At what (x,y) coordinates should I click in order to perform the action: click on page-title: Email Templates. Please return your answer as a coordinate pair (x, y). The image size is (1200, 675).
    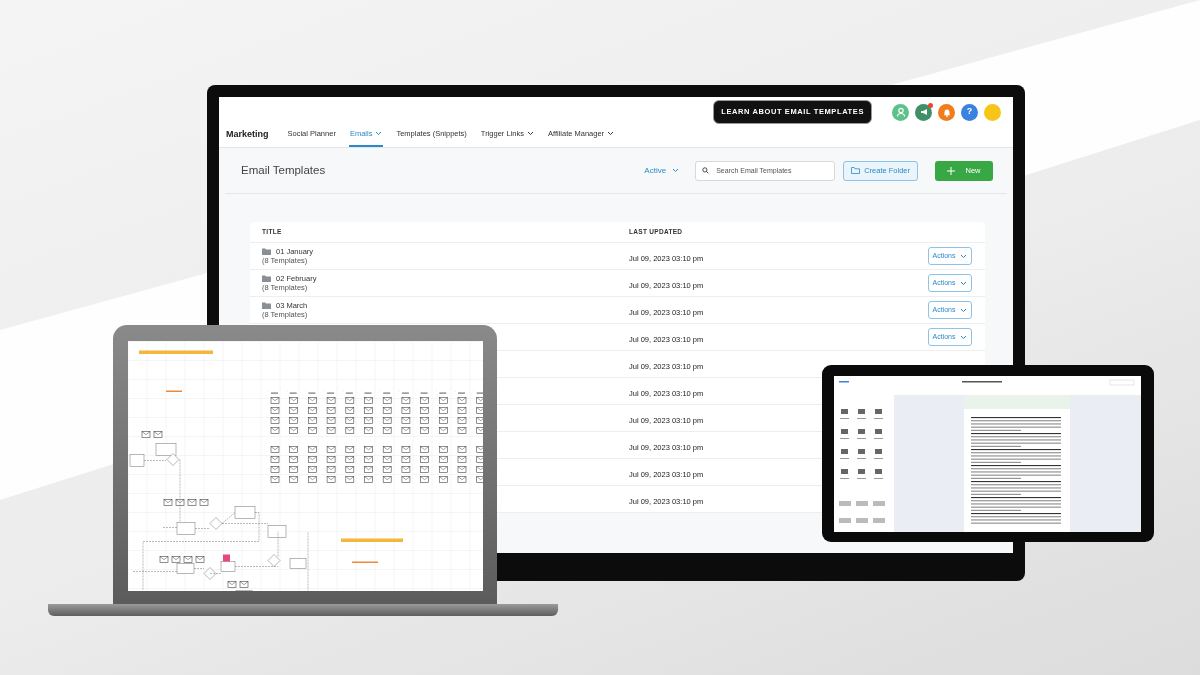
    Looking at the image, I should click on (283, 170).